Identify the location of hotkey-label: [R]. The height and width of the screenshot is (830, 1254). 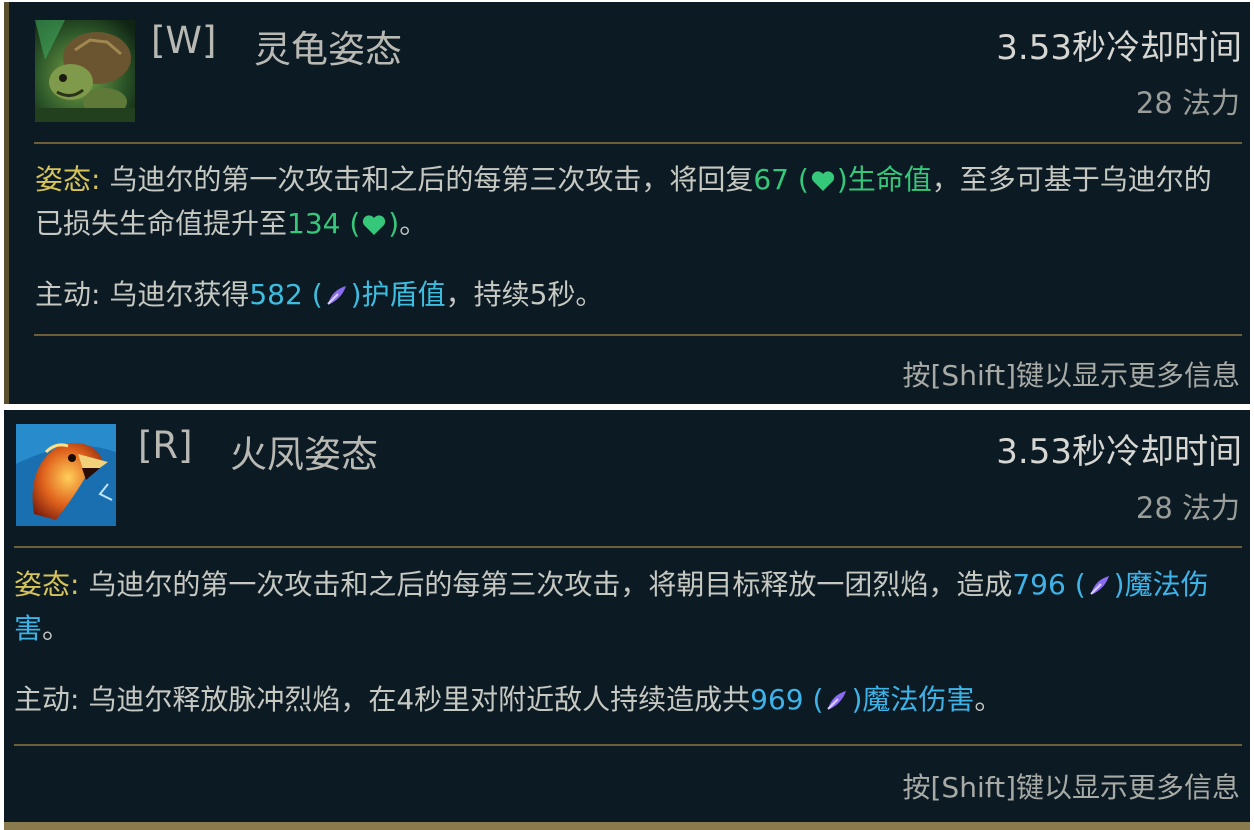
(165, 445).